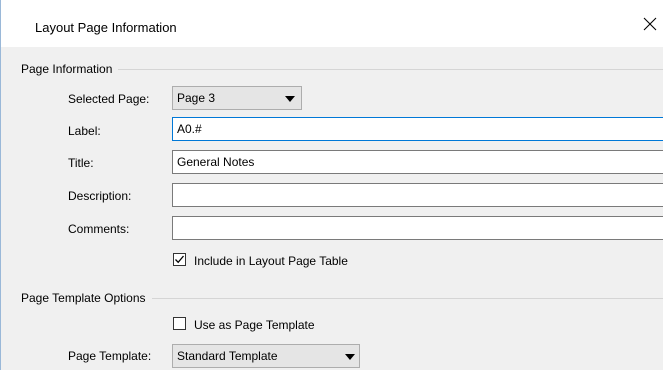  I want to click on dialog-title: Layout Page Information, so click(106, 27).